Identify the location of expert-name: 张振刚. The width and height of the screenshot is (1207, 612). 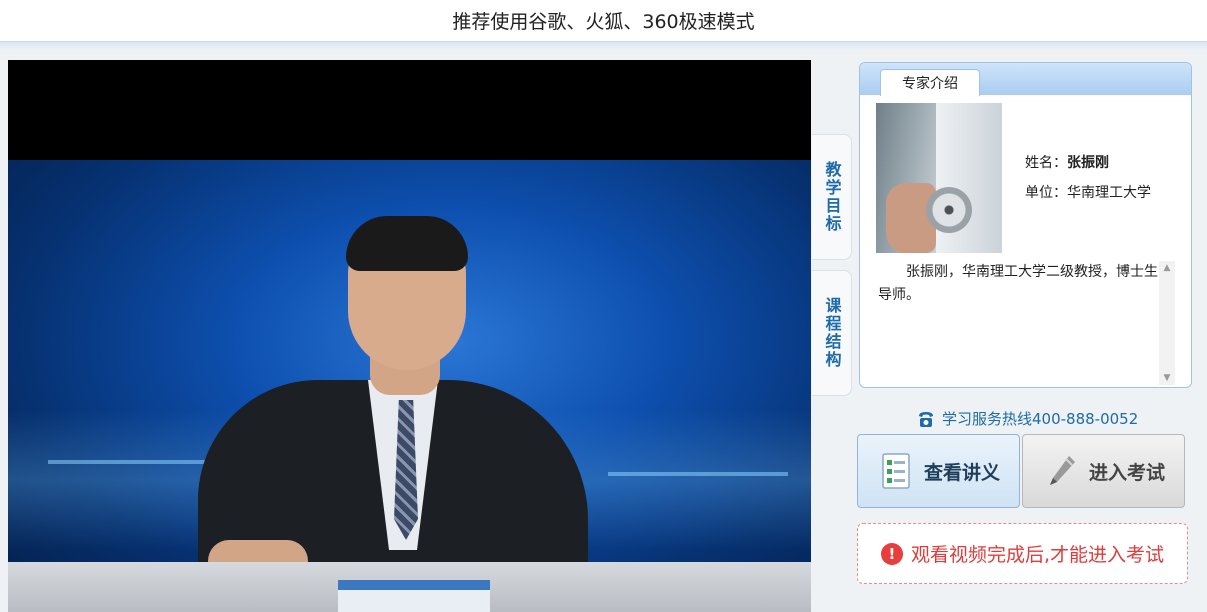
(1088, 163).